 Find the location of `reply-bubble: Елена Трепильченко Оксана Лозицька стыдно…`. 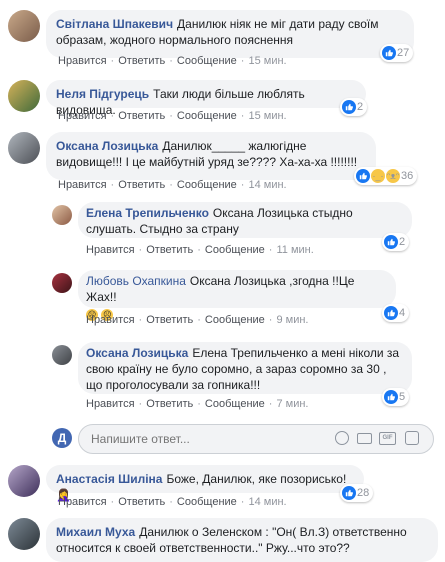

reply-bubble: Елена Трепильченко Оксана Лозицька стыдно… is located at coordinates (245, 220).